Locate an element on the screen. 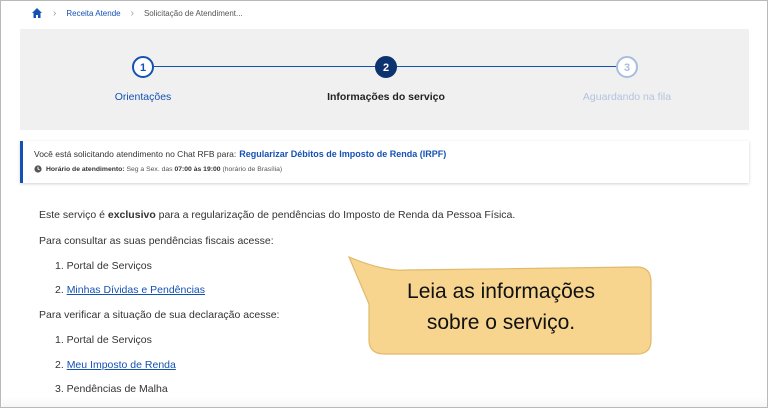 The width and height of the screenshot is (768, 408). callout-text: Leia as informações sobre o serviço. is located at coordinates (501, 307).